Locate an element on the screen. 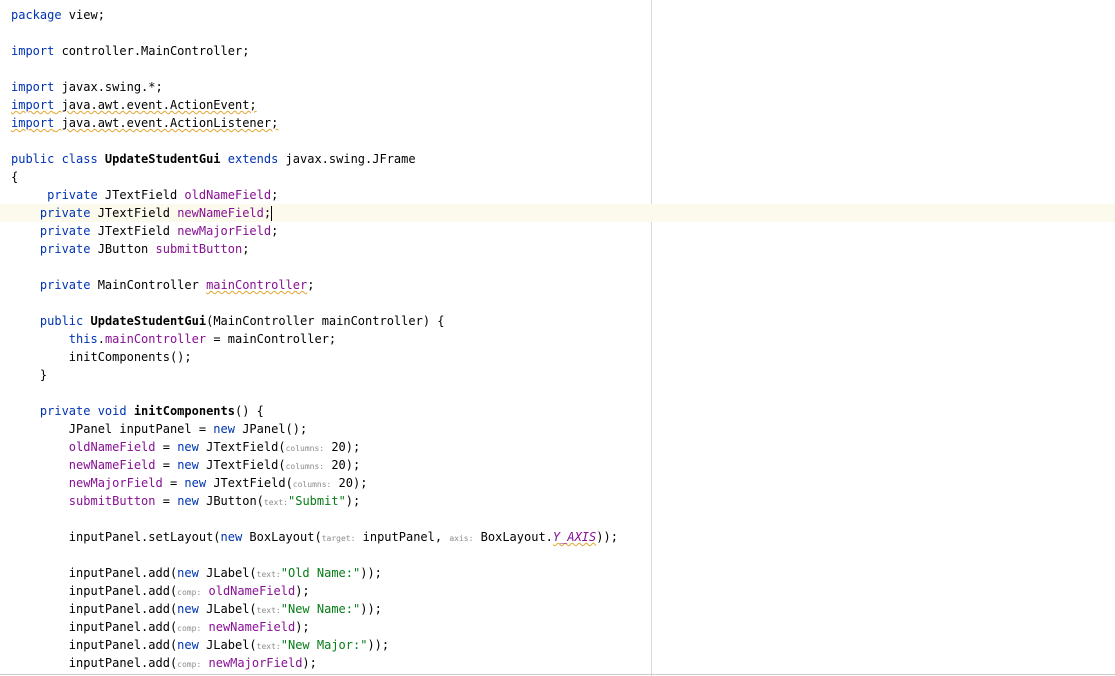 Image resolution: width=1115 pixels, height=676 pixels. parameter-hint: axis: is located at coordinates (461, 538).